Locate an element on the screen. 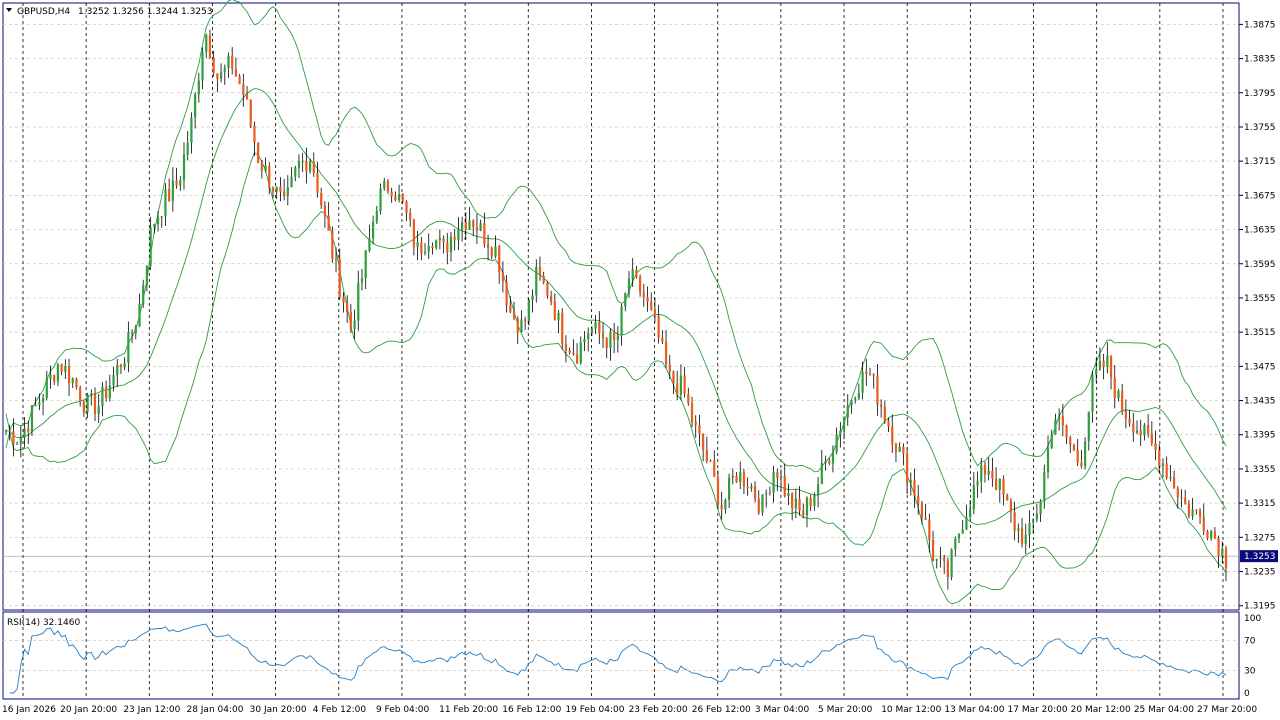  time-tick-label: 9 Feb 04:00 is located at coordinates (403, 710).